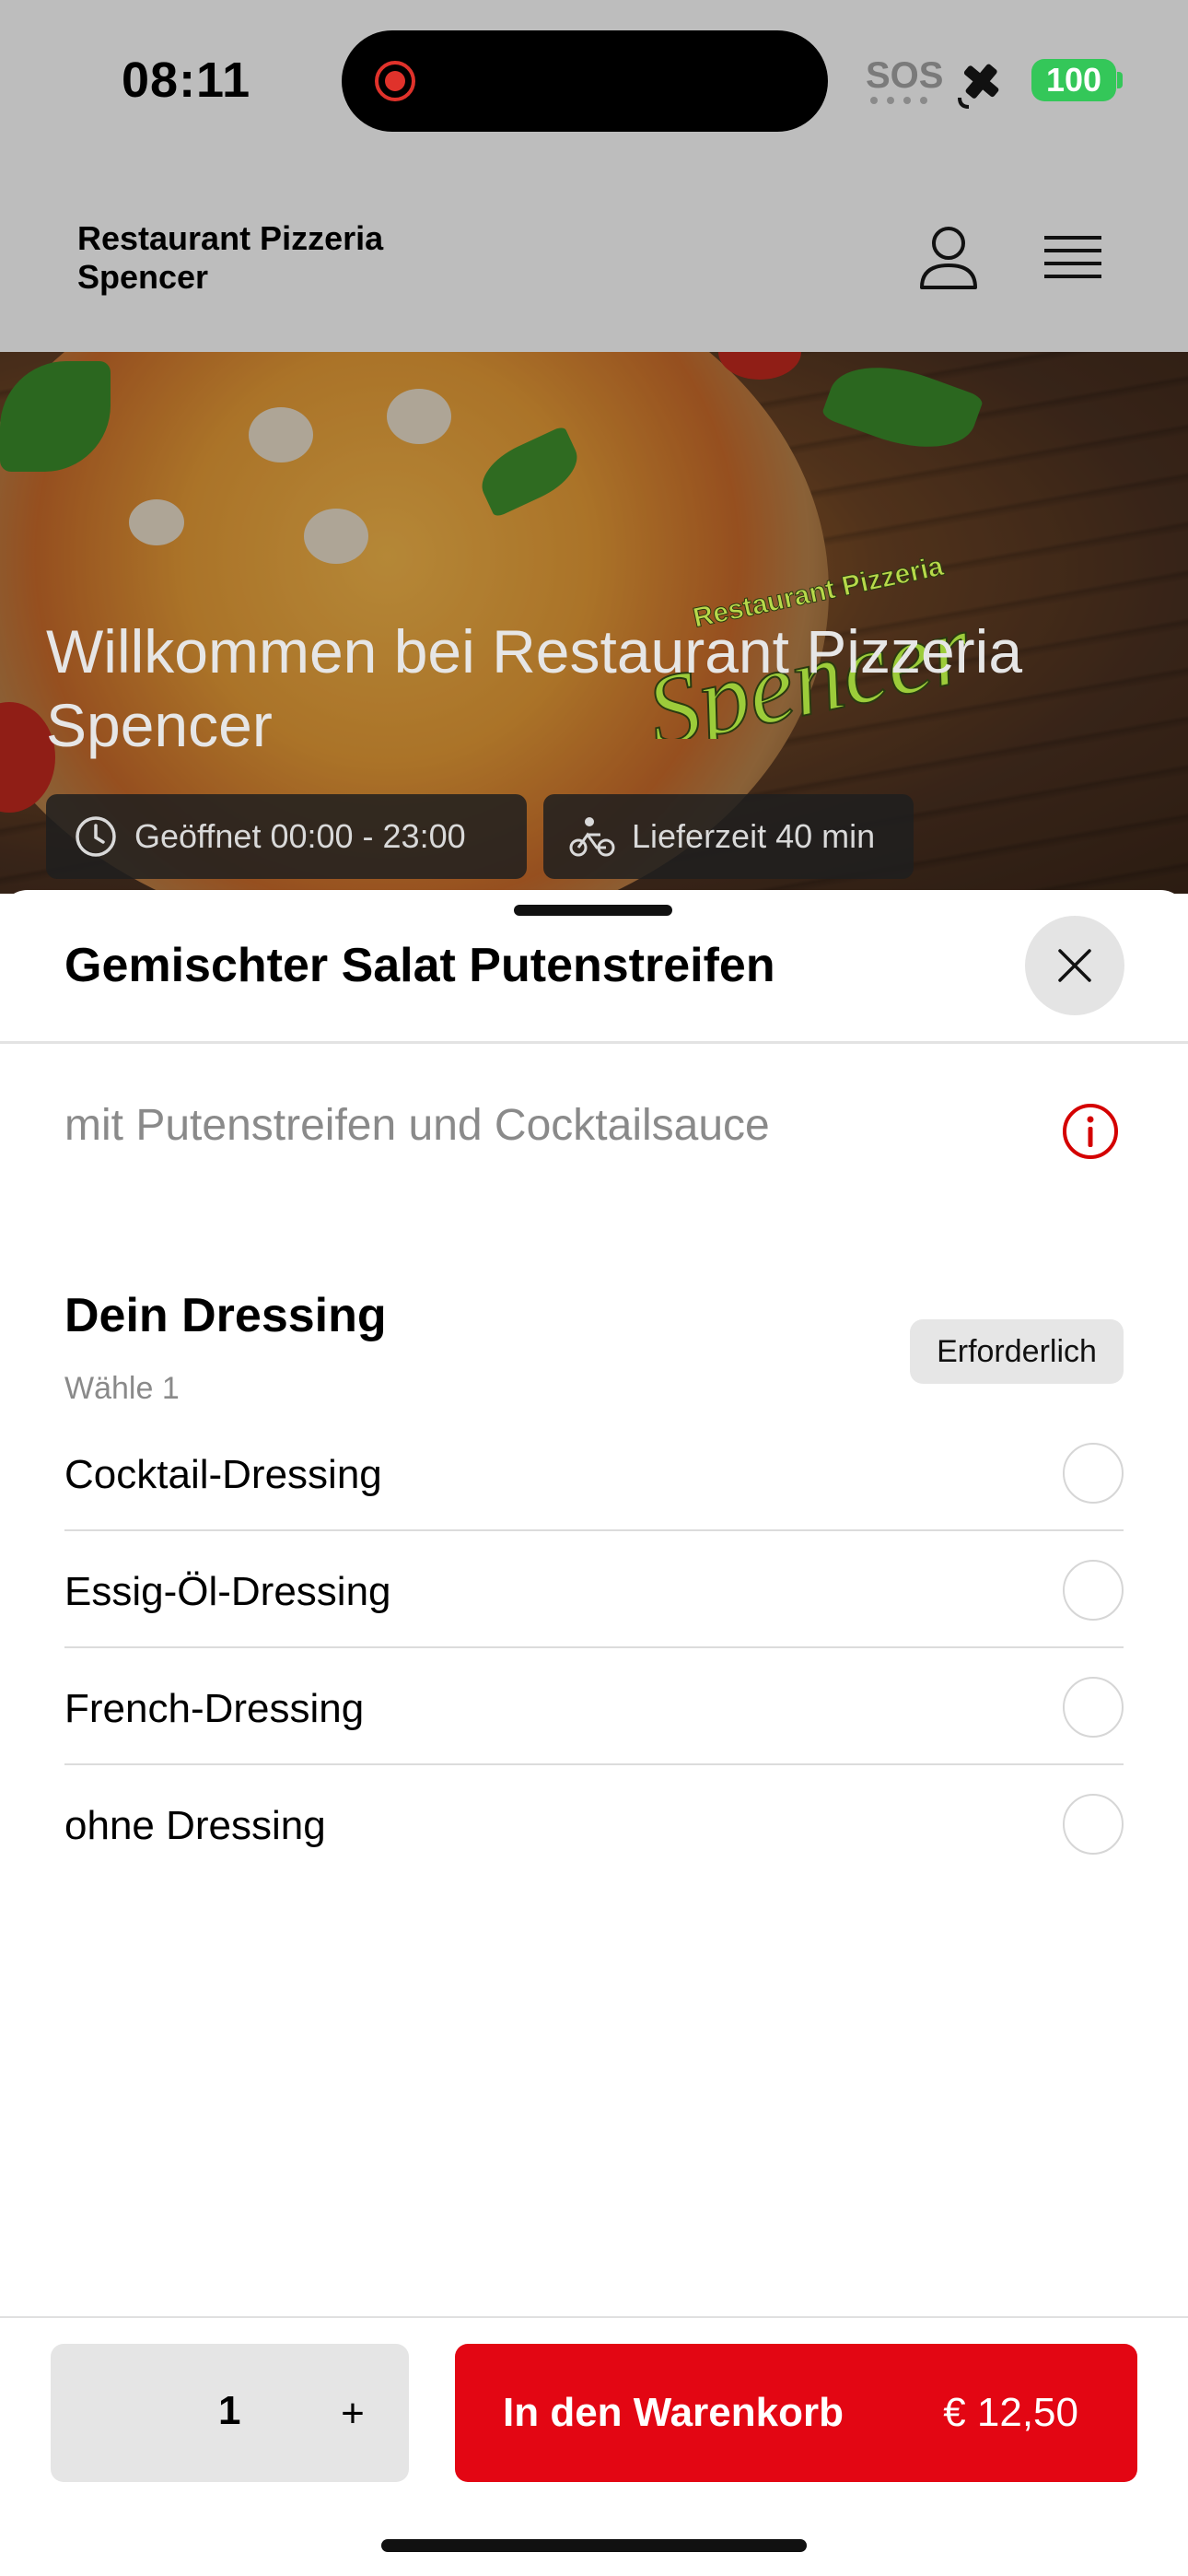 The image size is (1188, 2576). I want to click on increase-quantity-button: +, so click(352, 2413).